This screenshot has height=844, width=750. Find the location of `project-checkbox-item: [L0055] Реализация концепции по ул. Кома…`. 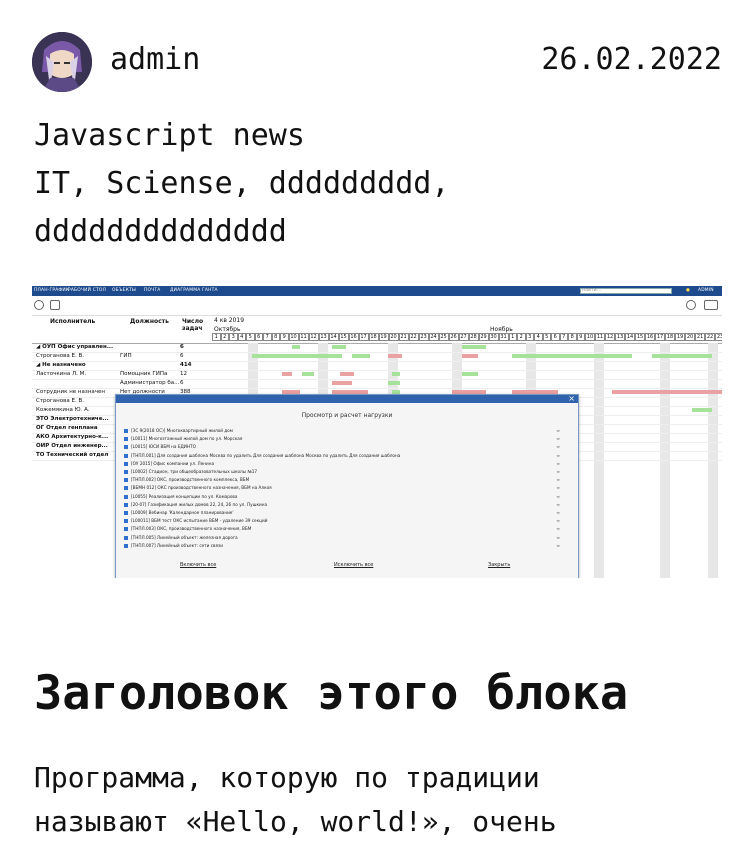

project-checkbox-item: [L0055] Реализация концепции по ул. Кома… is located at coordinates (344, 496).